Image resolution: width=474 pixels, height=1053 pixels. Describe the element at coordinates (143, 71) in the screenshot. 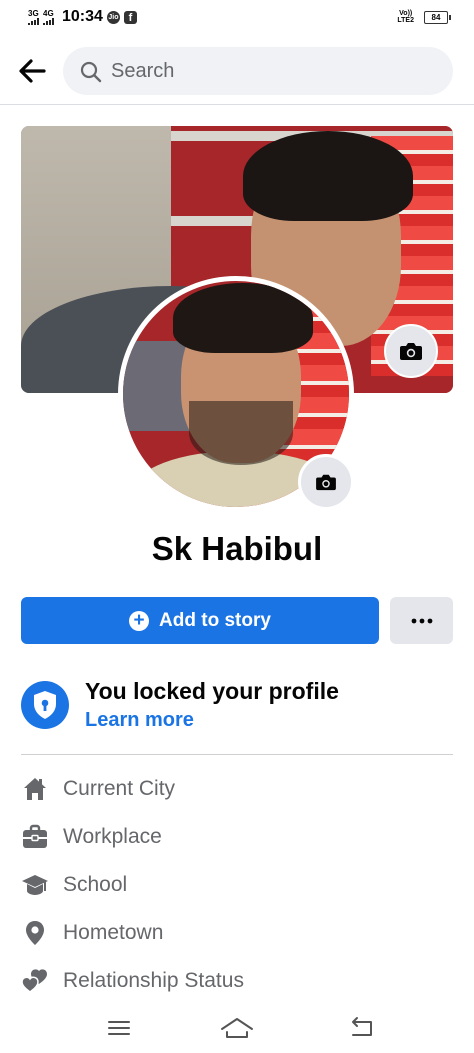

I see `search-placeholder: Search` at that location.